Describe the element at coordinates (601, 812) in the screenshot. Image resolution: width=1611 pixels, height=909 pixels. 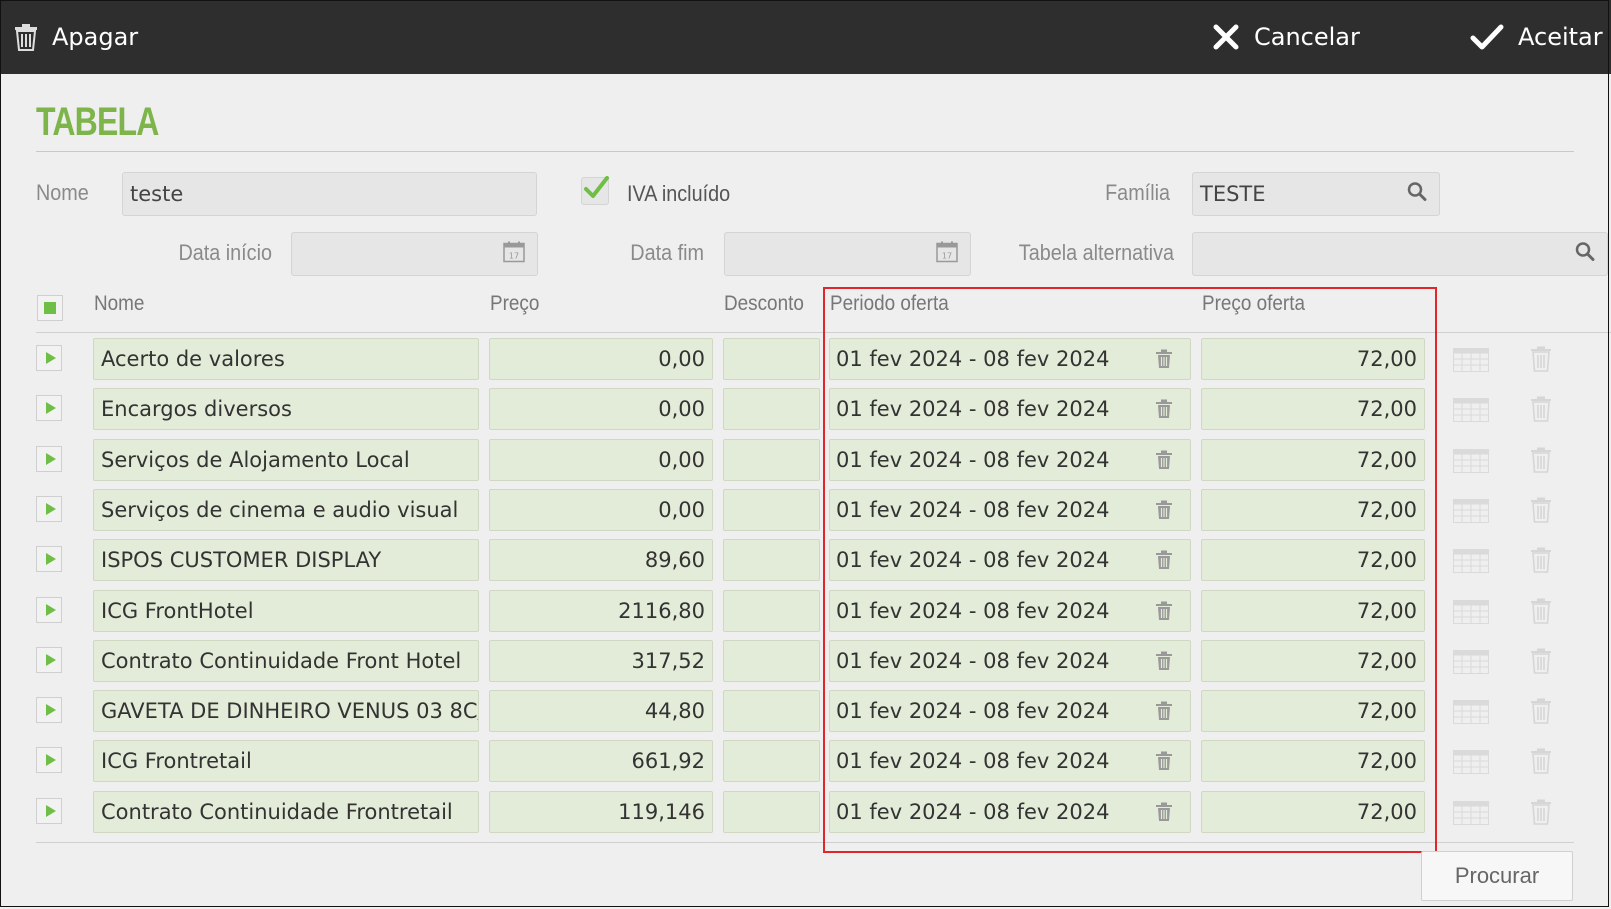
I see `row-price-cell: 119,146` at that location.